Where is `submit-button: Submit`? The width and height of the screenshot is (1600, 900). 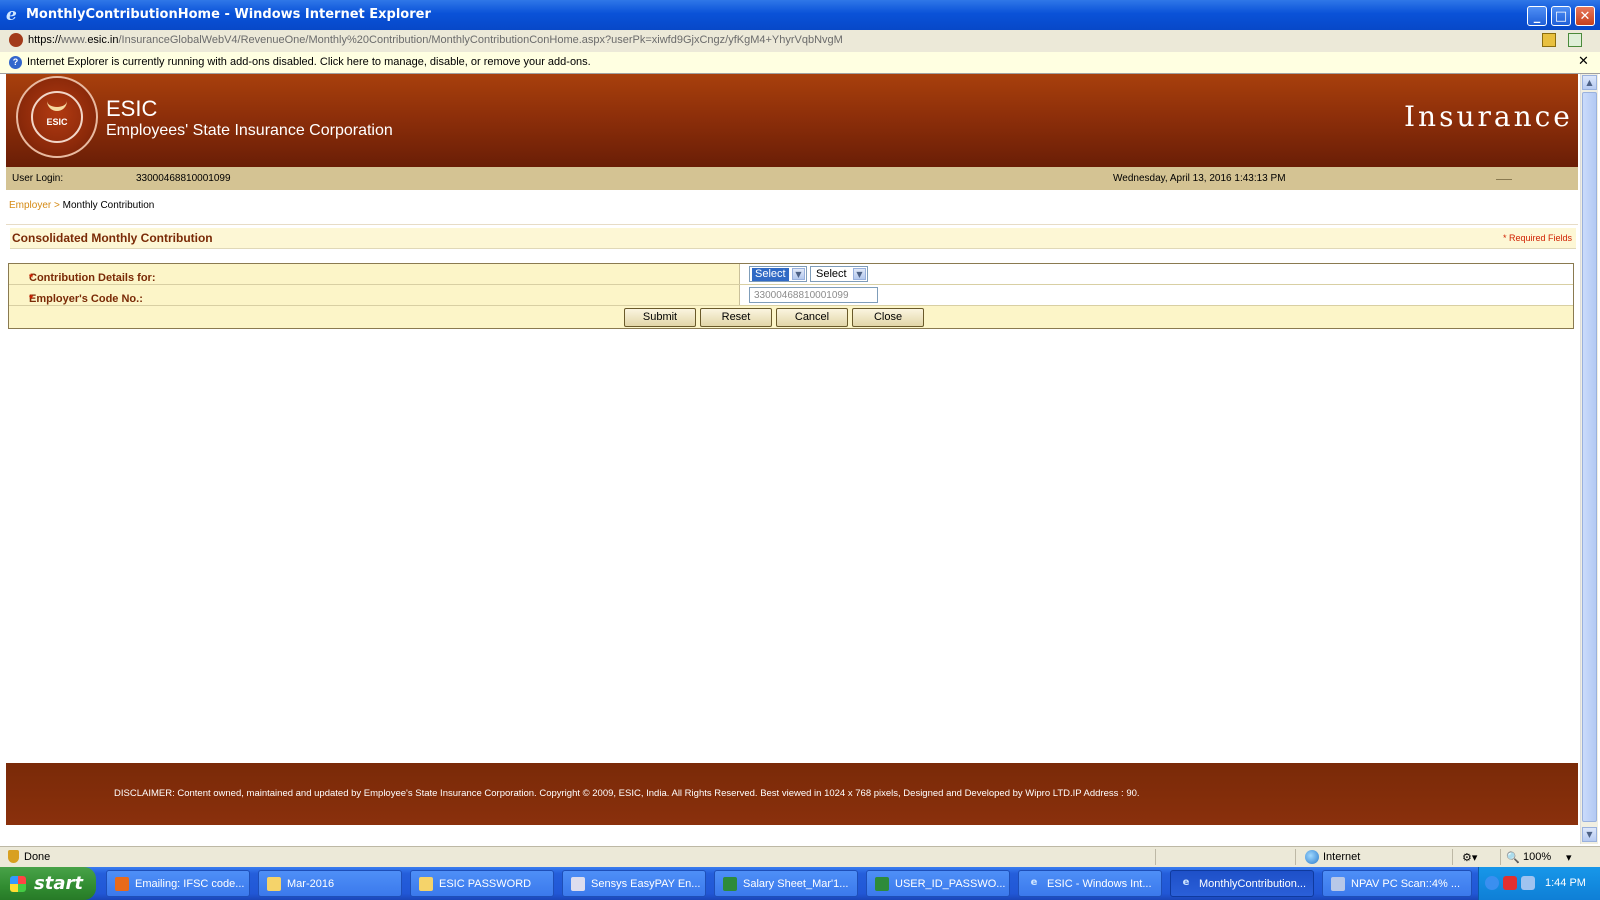
submit-button: Submit is located at coordinates (660, 317).